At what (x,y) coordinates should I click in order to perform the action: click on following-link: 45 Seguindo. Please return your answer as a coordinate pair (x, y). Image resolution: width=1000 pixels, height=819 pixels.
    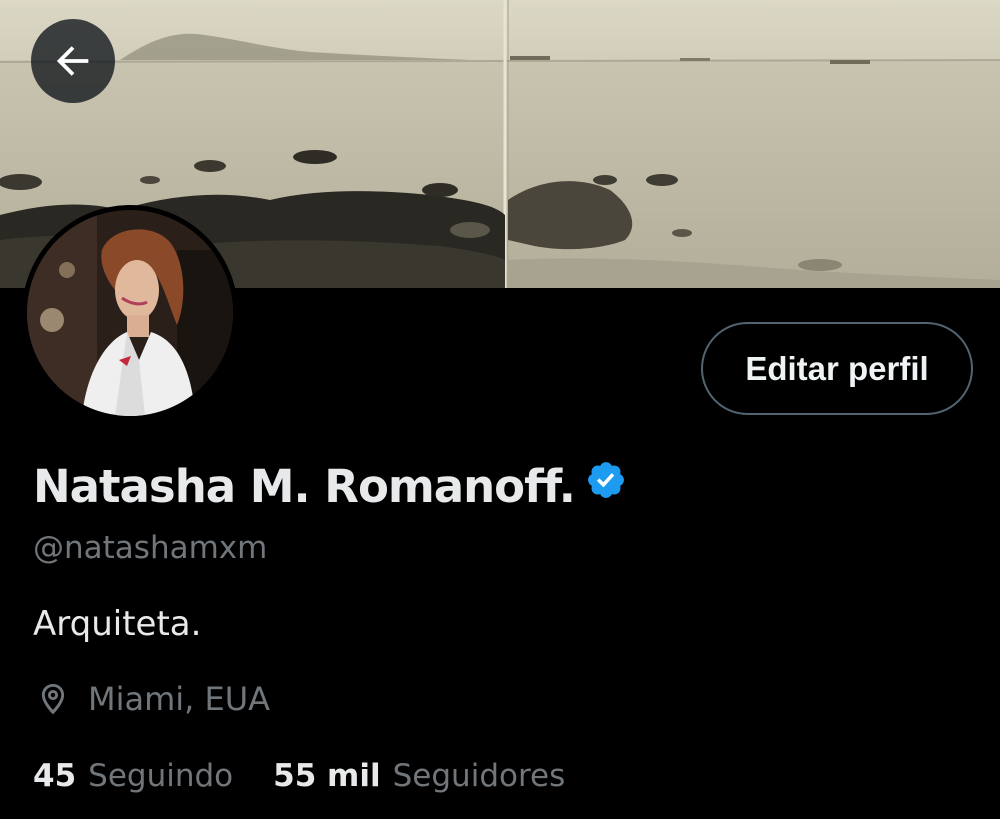
    Looking at the image, I should click on (133, 776).